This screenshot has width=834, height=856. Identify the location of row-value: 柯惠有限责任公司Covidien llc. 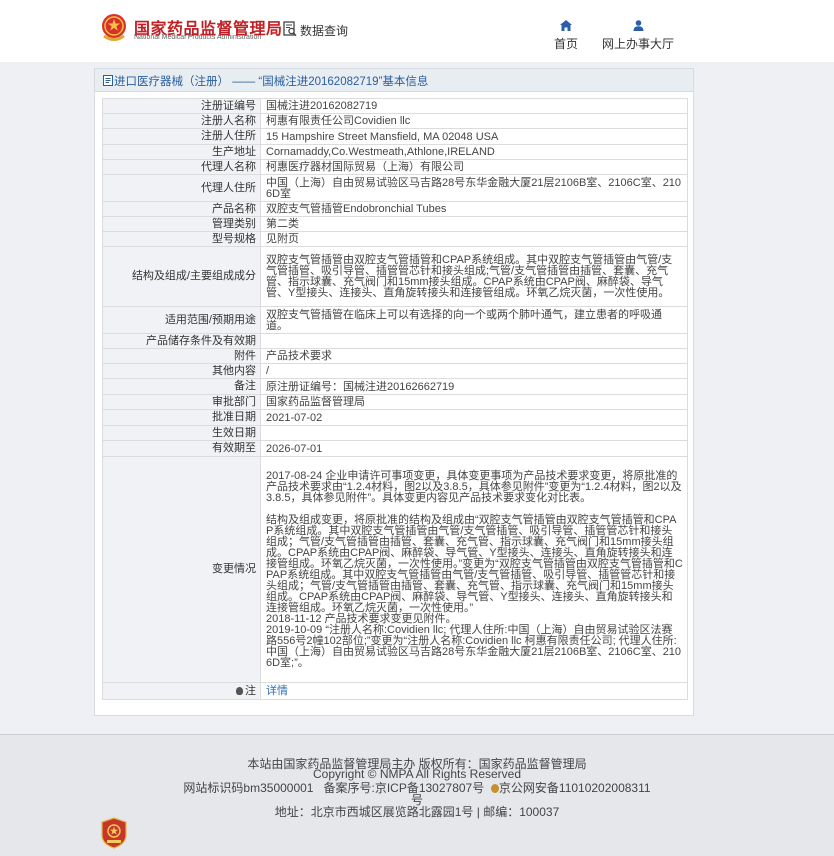
(474, 121).